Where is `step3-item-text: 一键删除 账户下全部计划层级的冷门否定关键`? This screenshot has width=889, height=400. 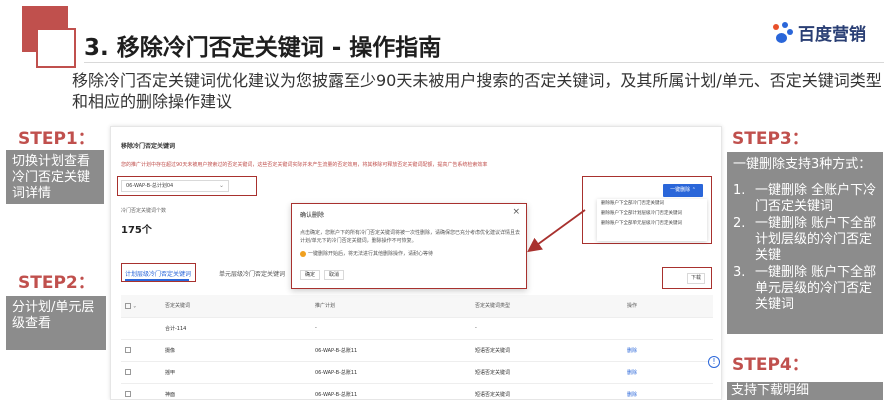 step3-item-text: 一键删除 账户下全部计划层级的冷门否定关键 is located at coordinates (816, 239).